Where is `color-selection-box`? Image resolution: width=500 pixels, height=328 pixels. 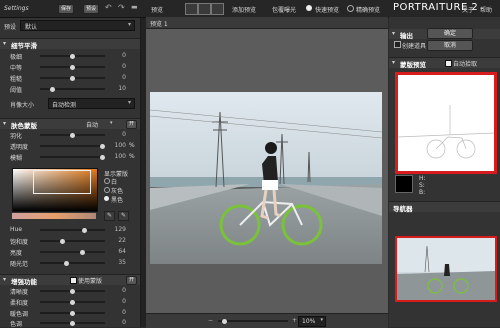 color-selection-box is located at coordinates (62, 182).